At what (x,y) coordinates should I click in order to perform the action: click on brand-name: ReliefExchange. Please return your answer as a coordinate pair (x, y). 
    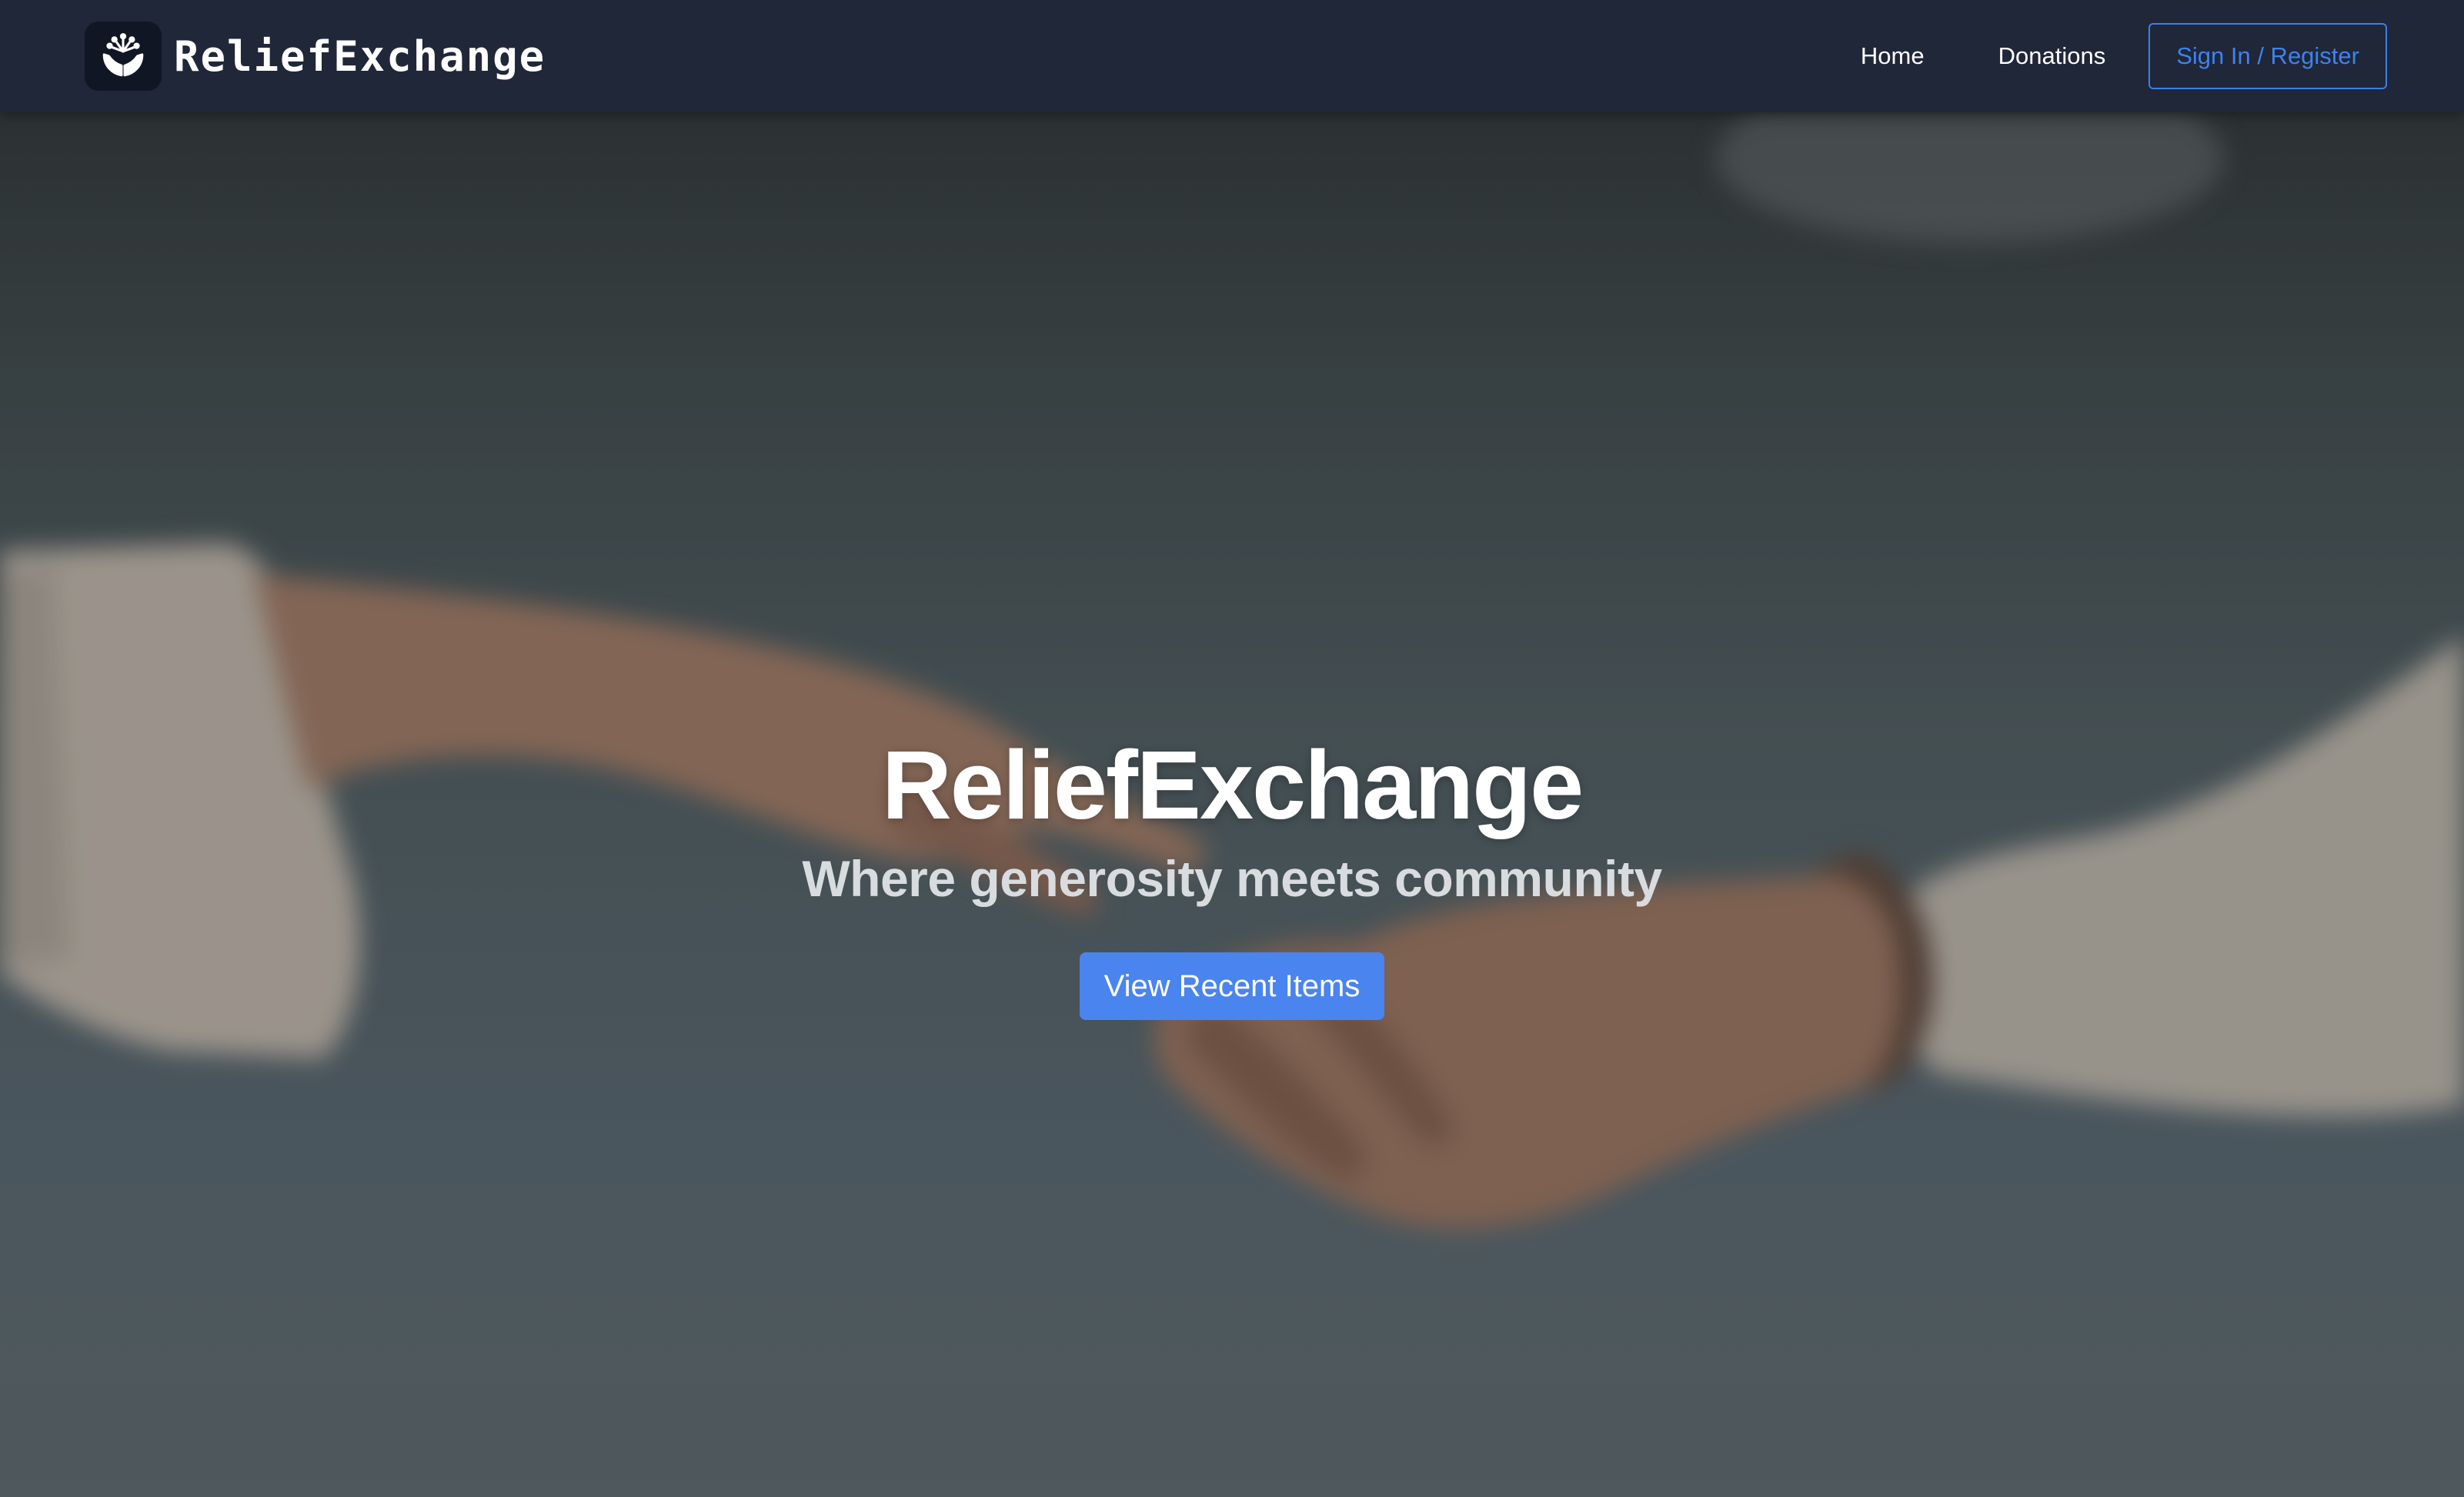
    Looking at the image, I should click on (360, 57).